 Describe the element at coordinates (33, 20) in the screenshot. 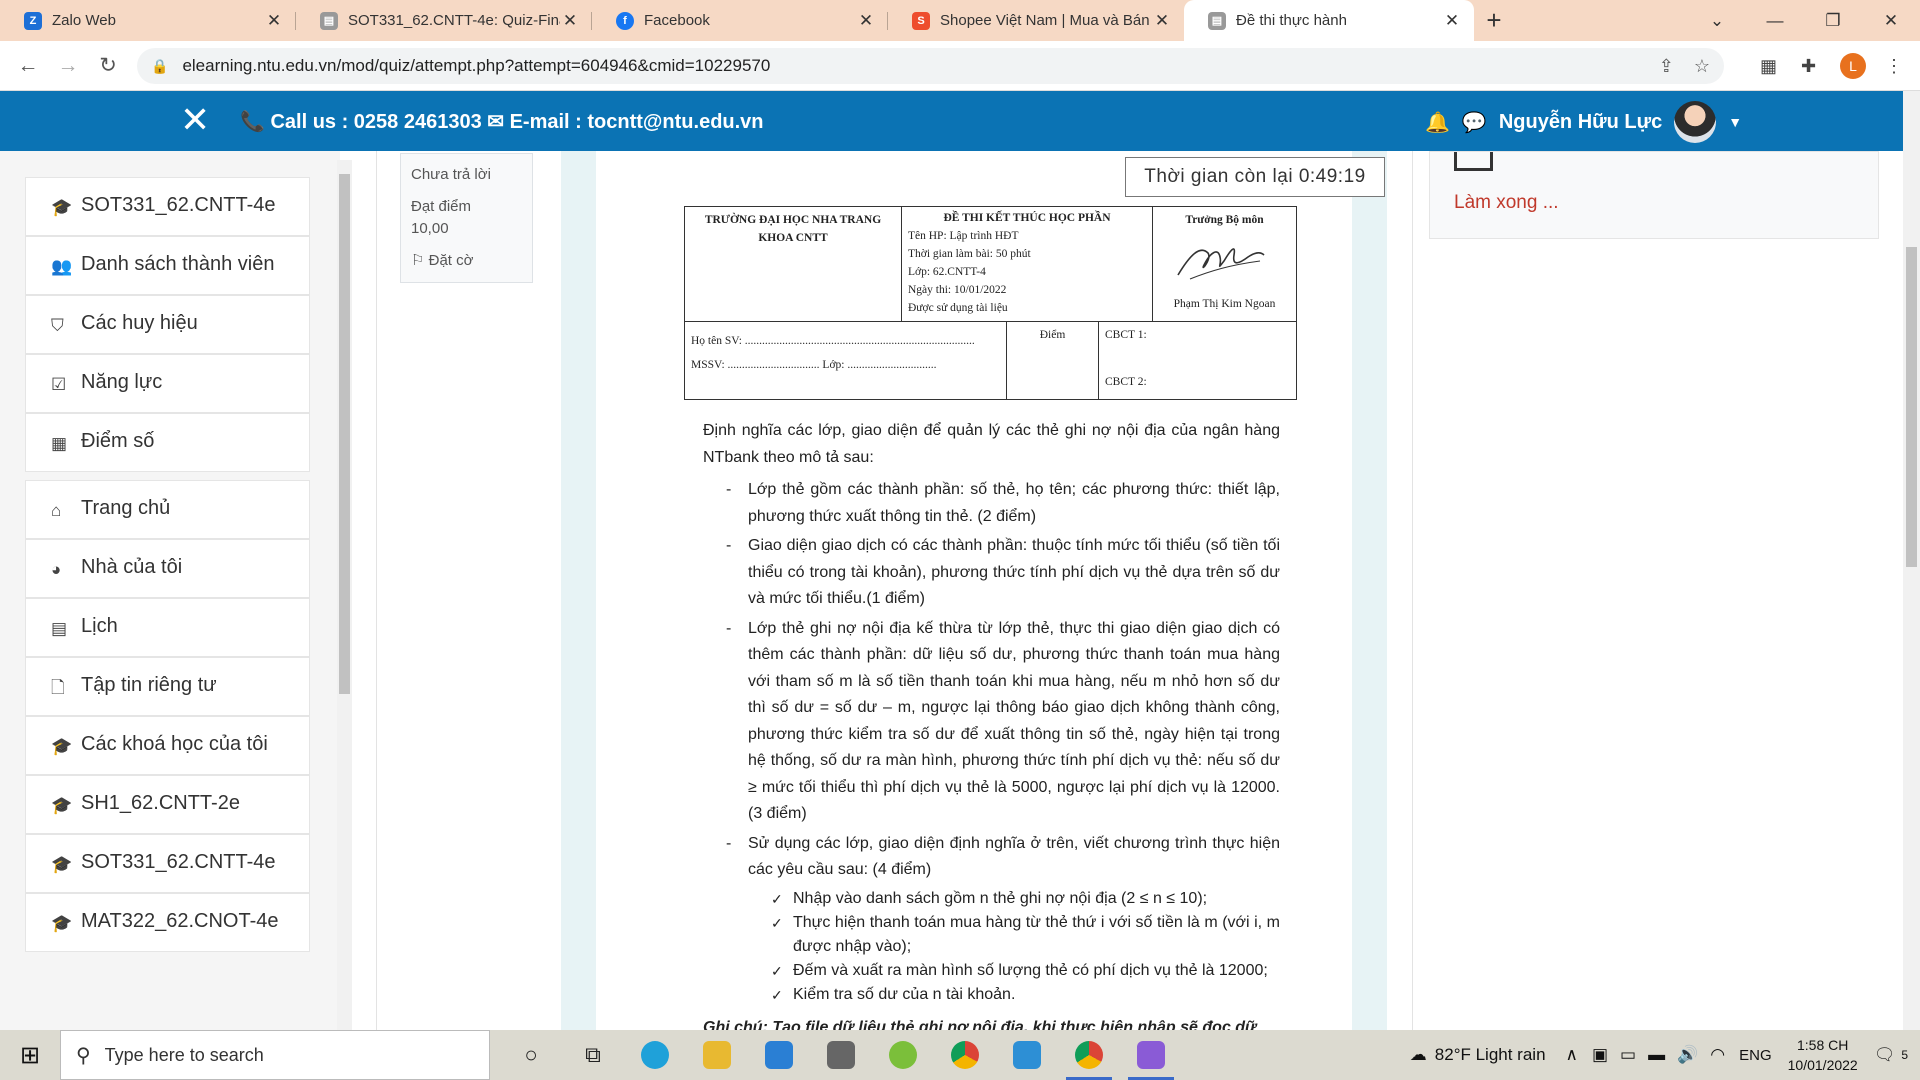

I see `zalo-icon: Z` at that location.